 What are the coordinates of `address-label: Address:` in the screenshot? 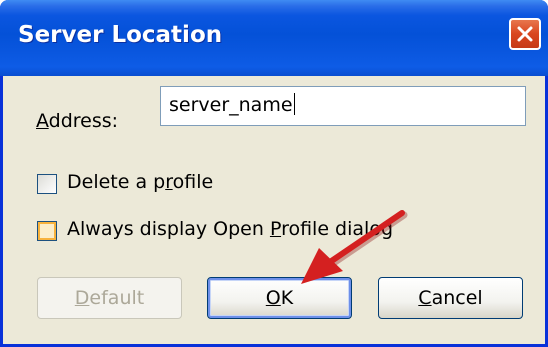 It's located at (77, 121).